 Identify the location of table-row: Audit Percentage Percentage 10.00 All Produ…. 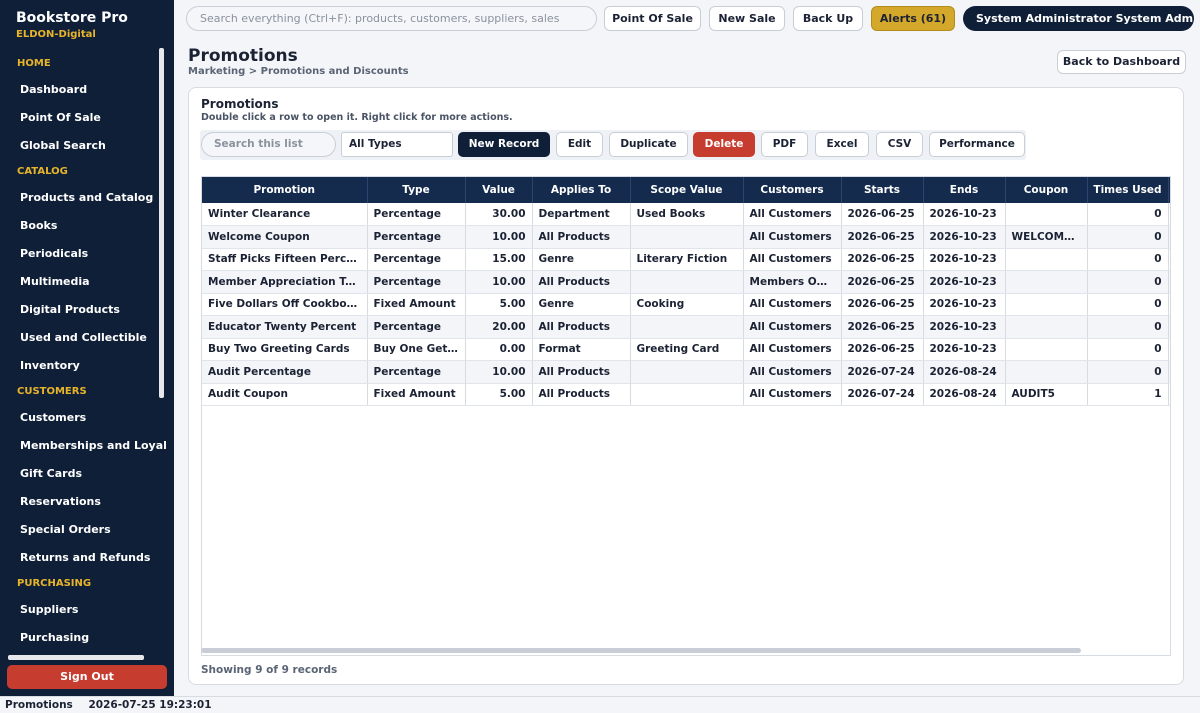
(686, 372).